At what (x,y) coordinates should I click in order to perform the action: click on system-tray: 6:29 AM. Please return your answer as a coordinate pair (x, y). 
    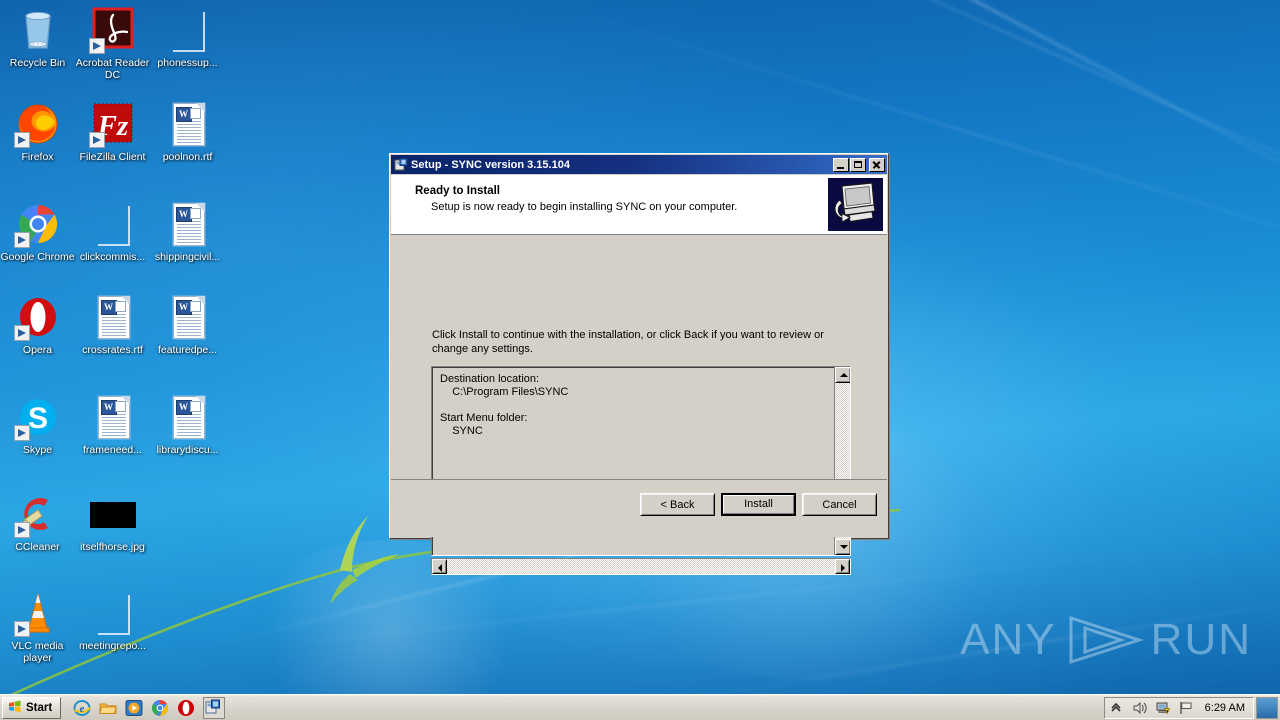
    Looking at the image, I should click on (1178, 707).